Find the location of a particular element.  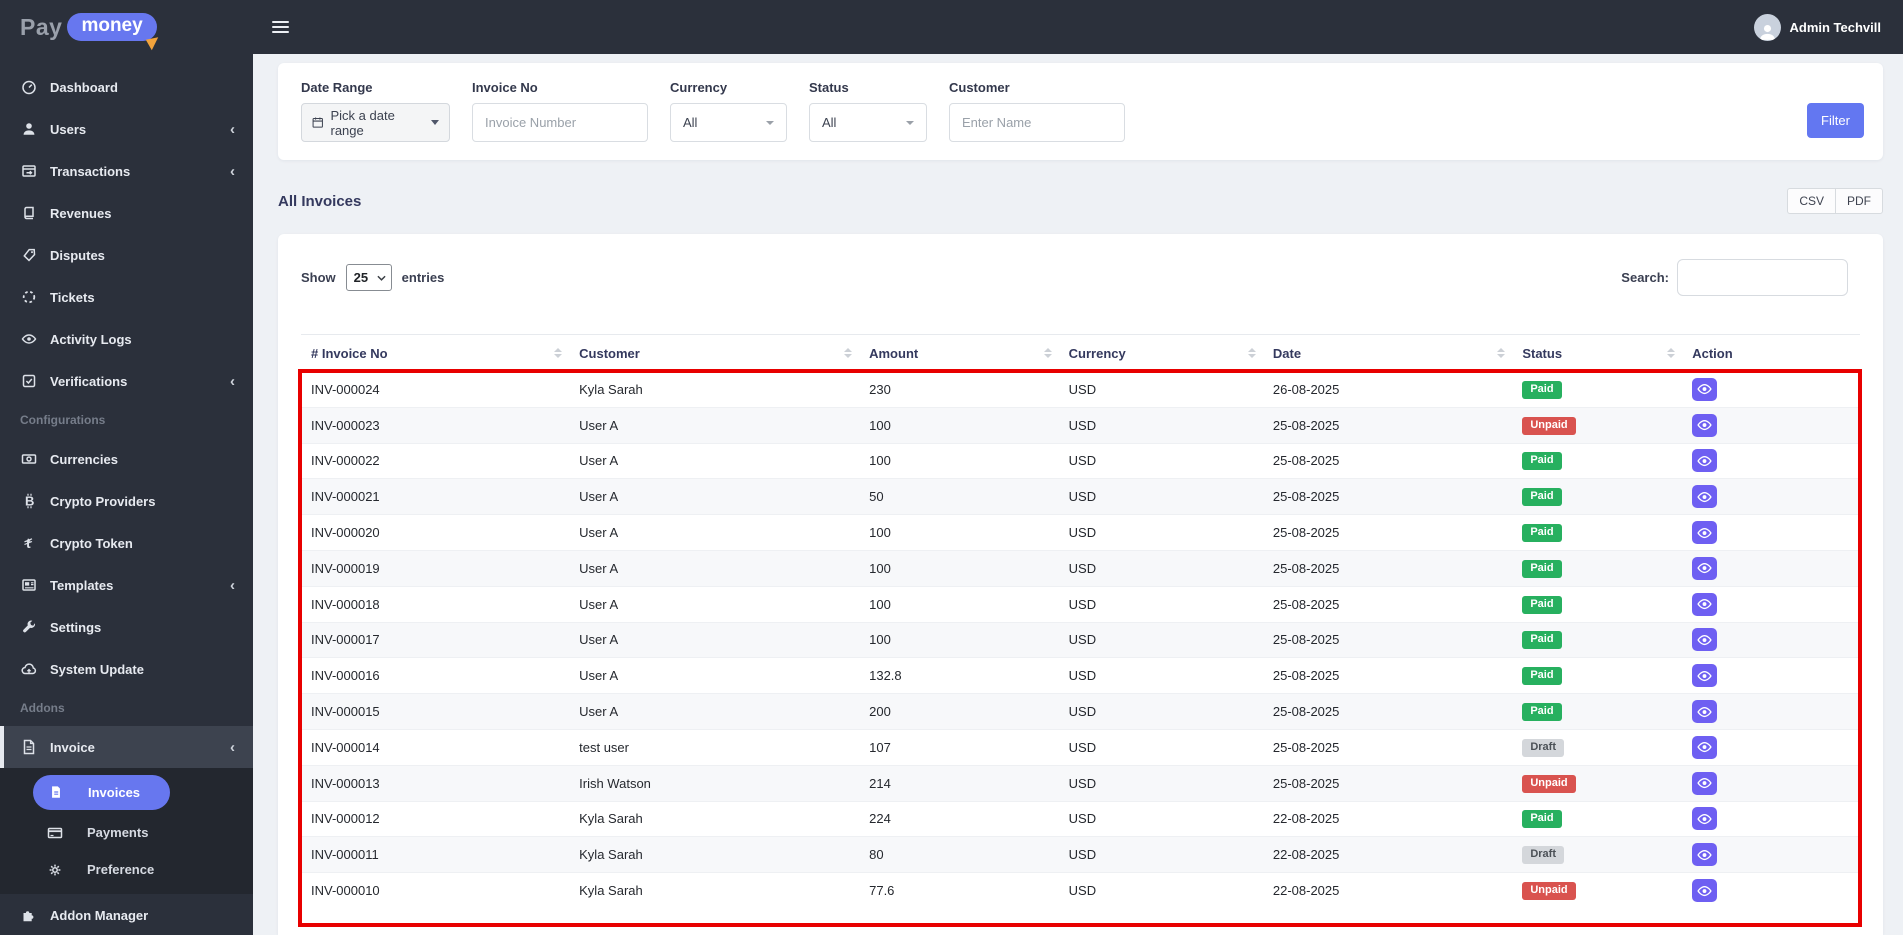

sidebar-item-tickets: Tickets is located at coordinates (126, 297).